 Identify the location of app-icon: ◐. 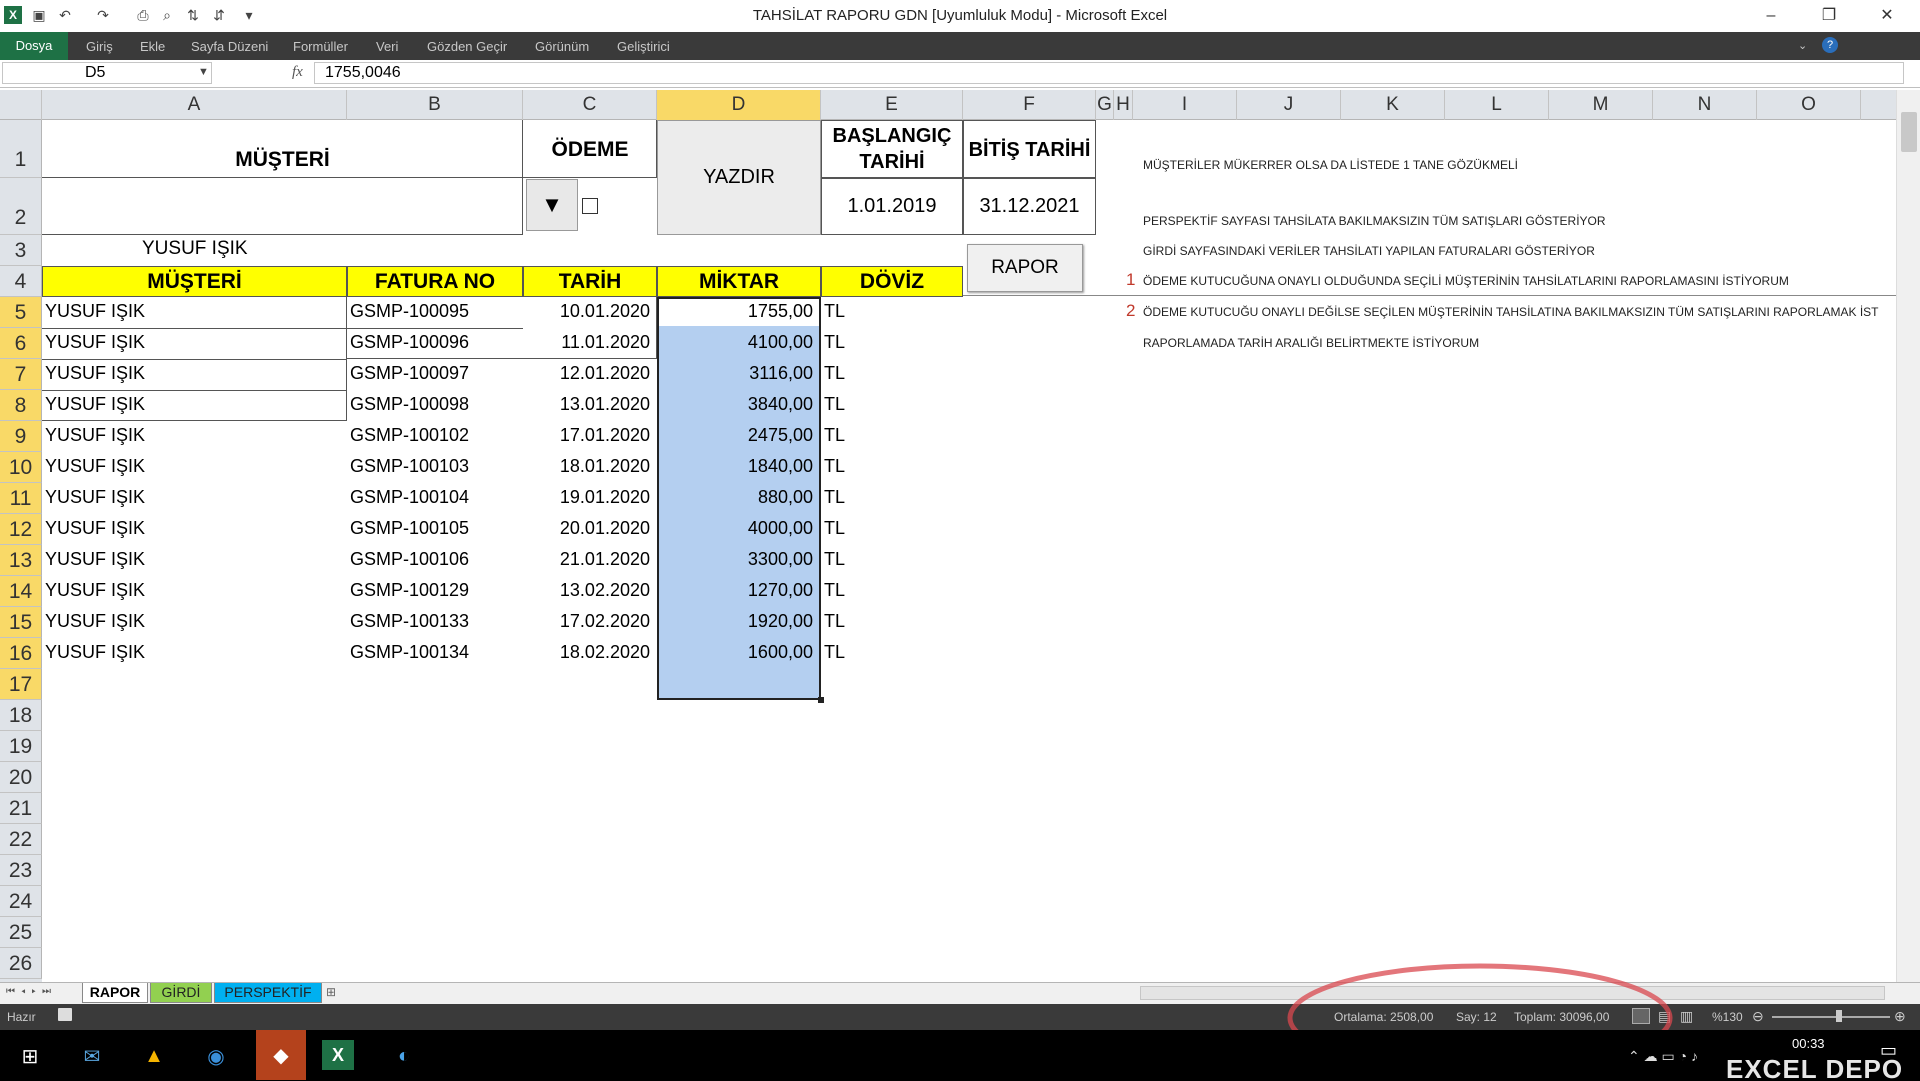
(404, 1056).